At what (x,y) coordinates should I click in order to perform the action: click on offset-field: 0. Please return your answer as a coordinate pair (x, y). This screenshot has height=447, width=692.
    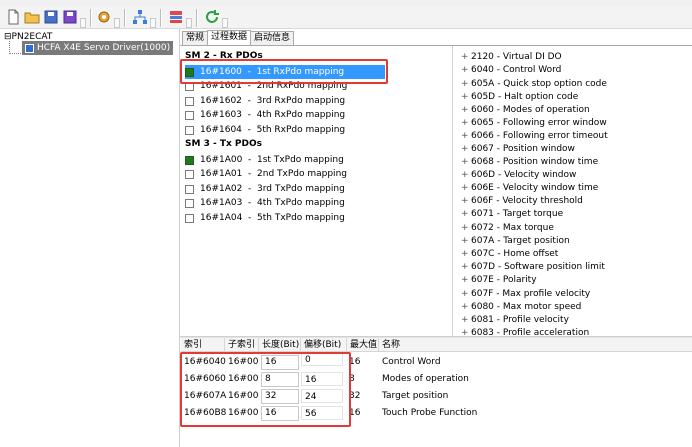
    Looking at the image, I should click on (322, 359).